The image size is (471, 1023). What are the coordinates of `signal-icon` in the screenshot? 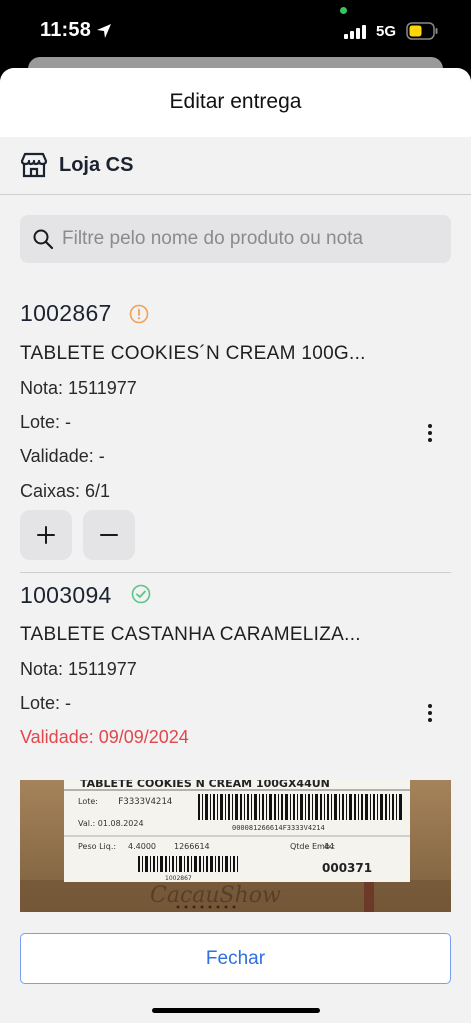 It's located at (355, 32).